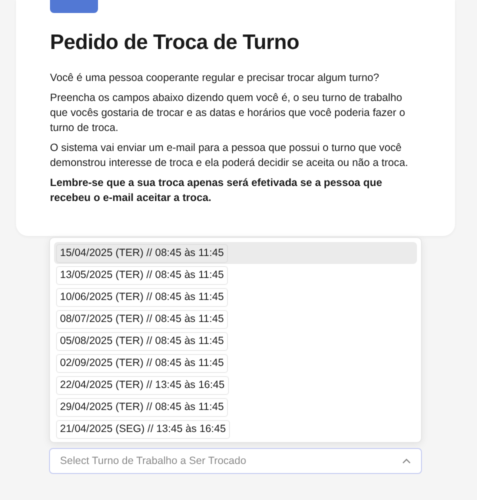  What do you see at coordinates (143, 430) in the screenshot?
I see `dropdown-option: 21/04/2025 (SEG) // 13:45 às 16:45` at bounding box center [143, 430].